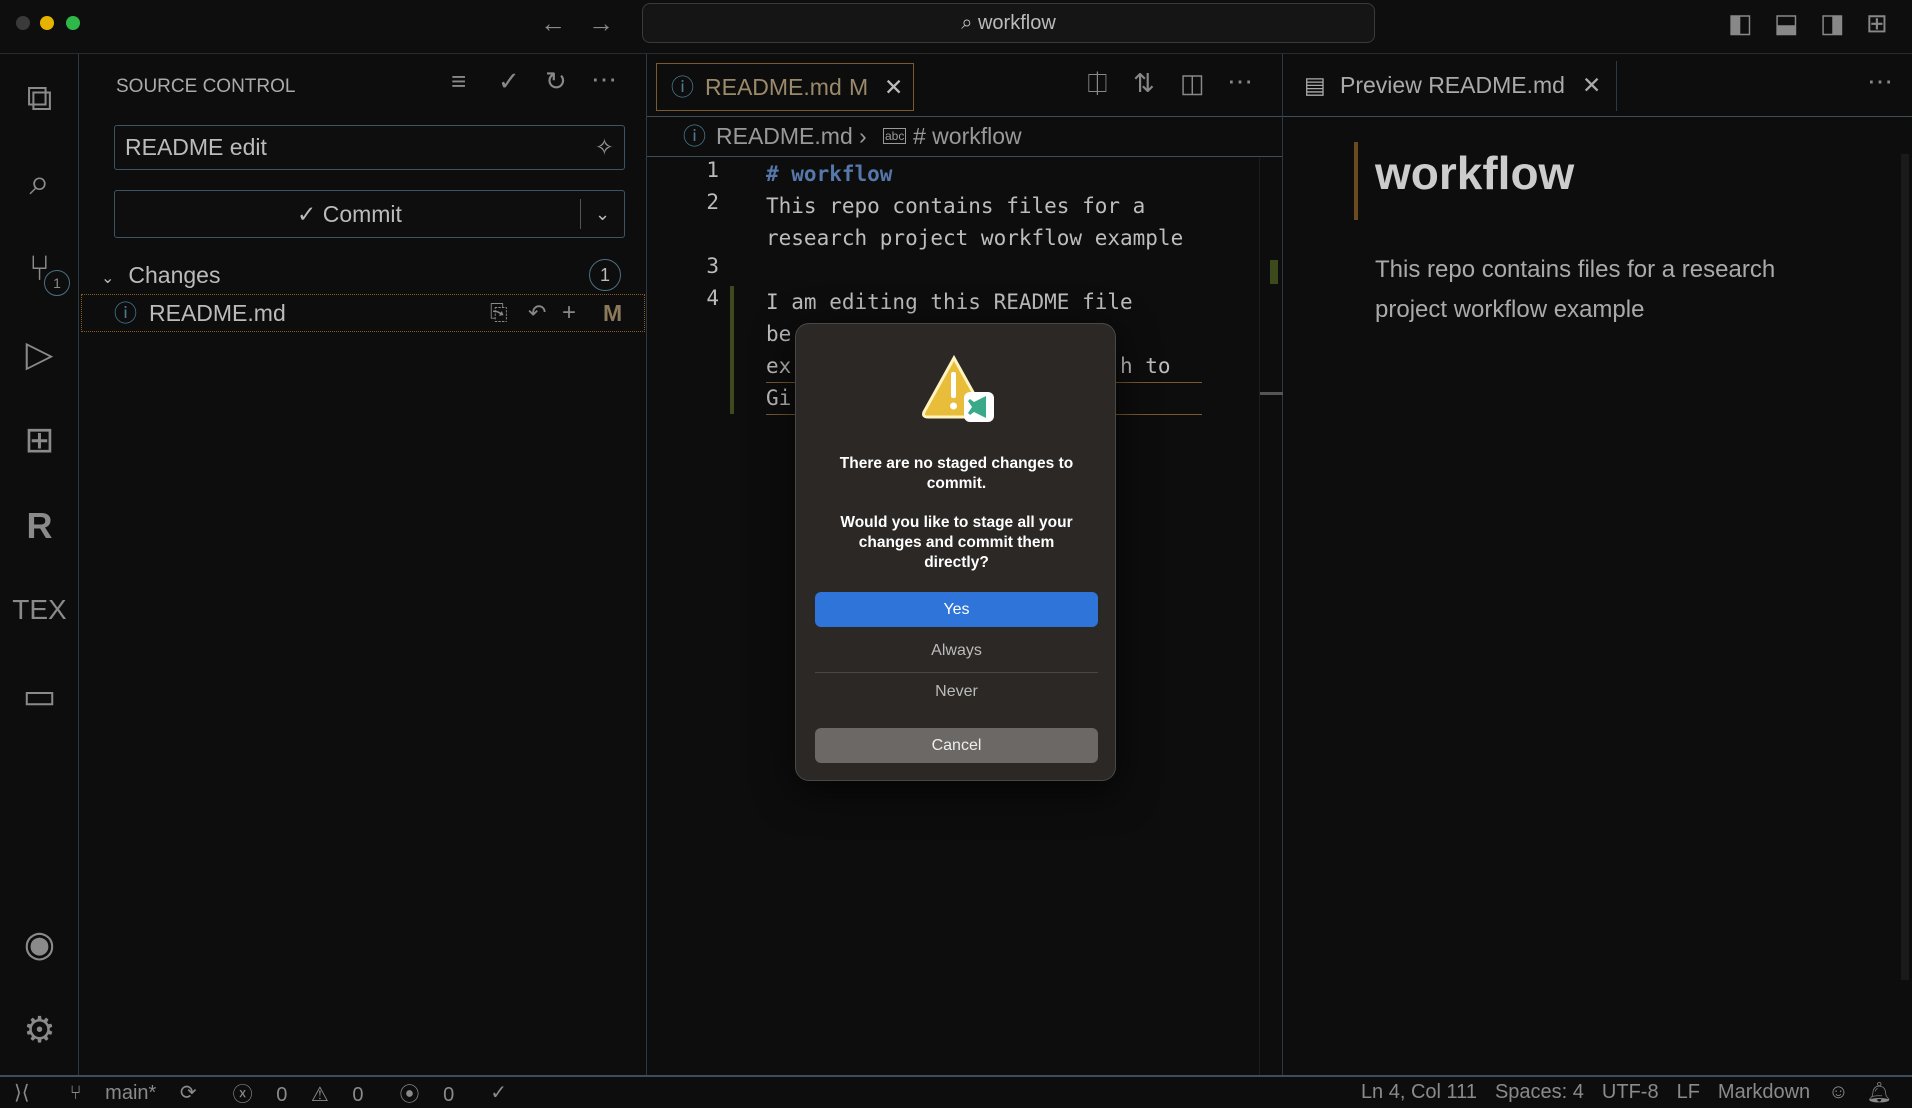 Image resolution: width=1912 pixels, height=1108 pixels. Describe the element at coordinates (956, 206) in the screenshot. I see `code-line: This repo contains files for a` at that location.